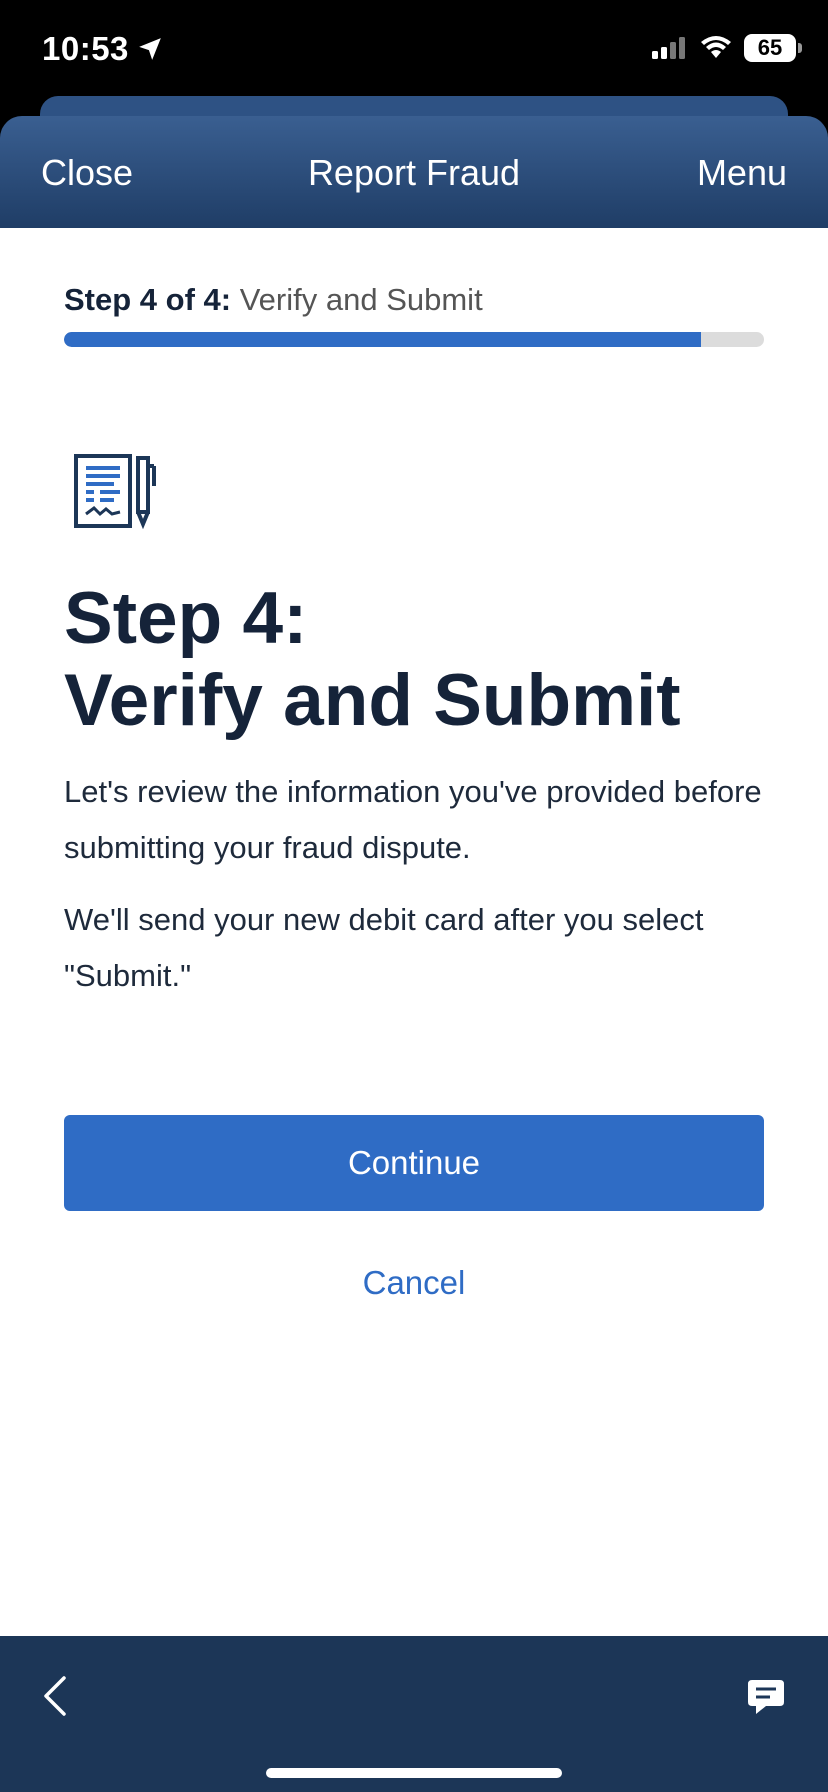  I want to click on status-icons: 65, so click(727, 48).